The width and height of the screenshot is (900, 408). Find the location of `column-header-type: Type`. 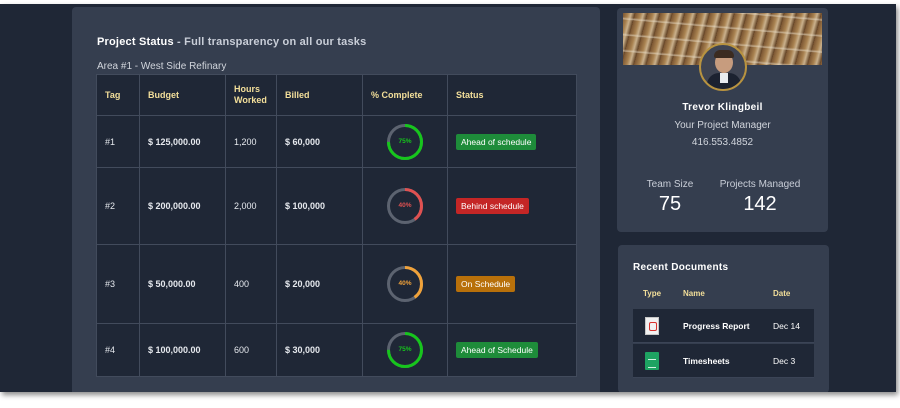

column-header-type: Type is located at coordinates (652, 293).